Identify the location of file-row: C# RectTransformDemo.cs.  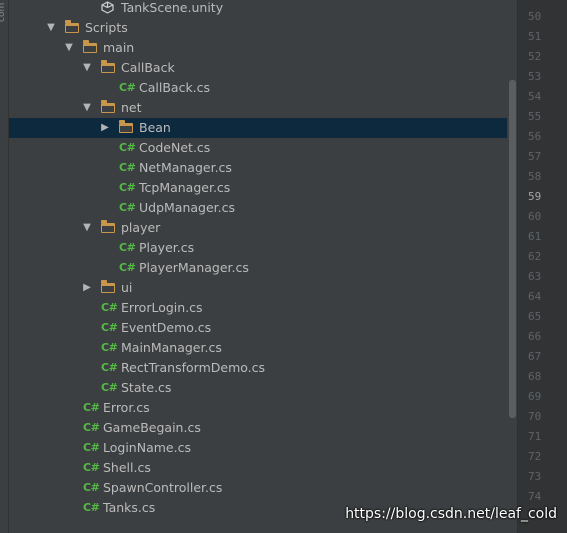
(258, 368).